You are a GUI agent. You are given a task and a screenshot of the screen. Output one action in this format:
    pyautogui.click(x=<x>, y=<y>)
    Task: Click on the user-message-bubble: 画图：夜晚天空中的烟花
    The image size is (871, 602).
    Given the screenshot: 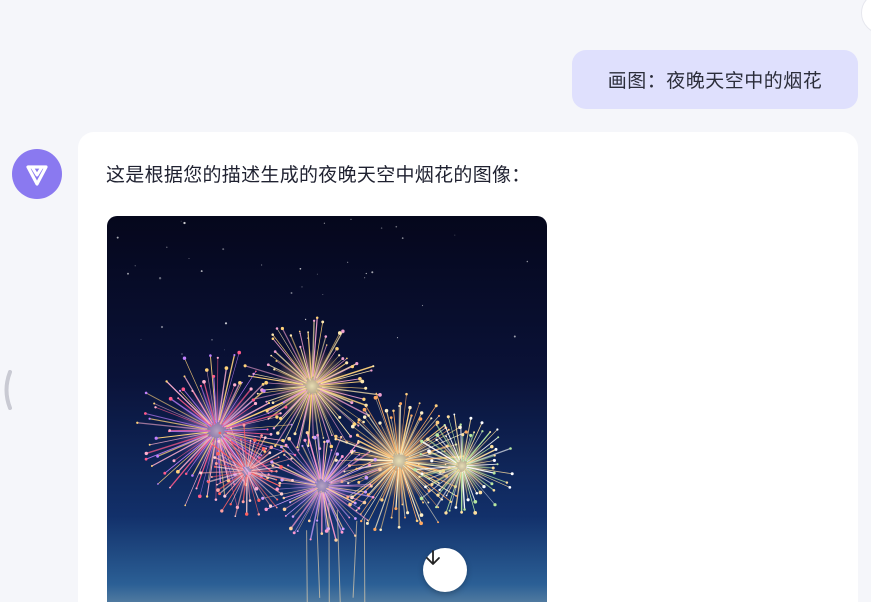 What is the action you would take?
    pyautogui.click(x=715, y=79)
    